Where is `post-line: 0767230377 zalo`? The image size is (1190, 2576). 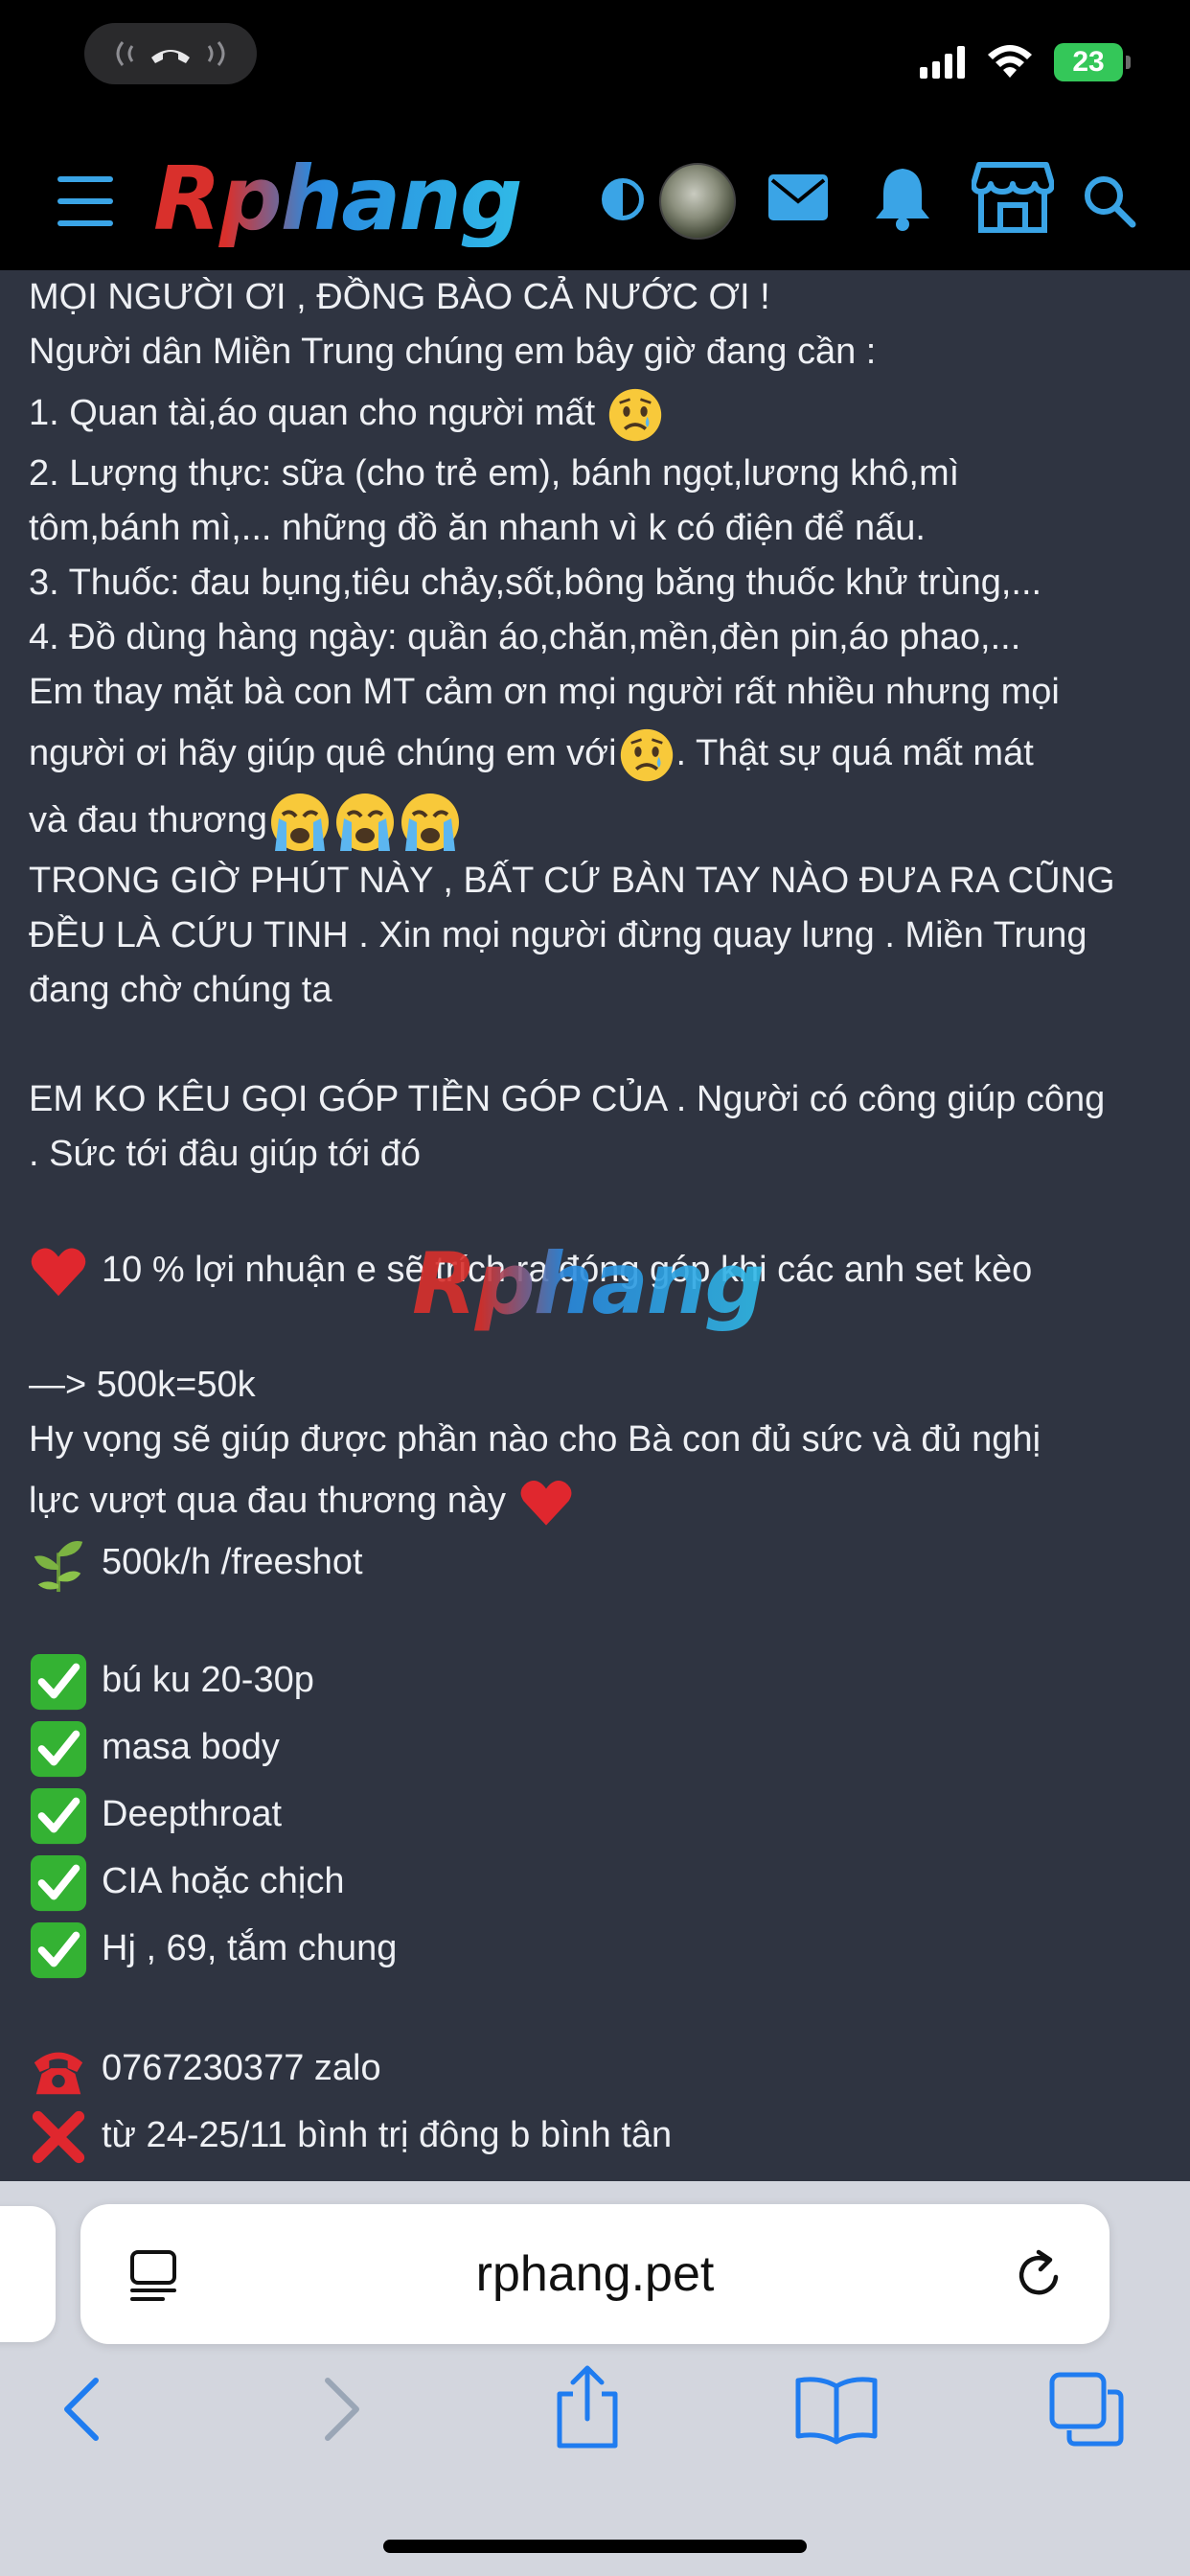
post-line: 0767230377 zalo is located at coordinates (599, 2068).